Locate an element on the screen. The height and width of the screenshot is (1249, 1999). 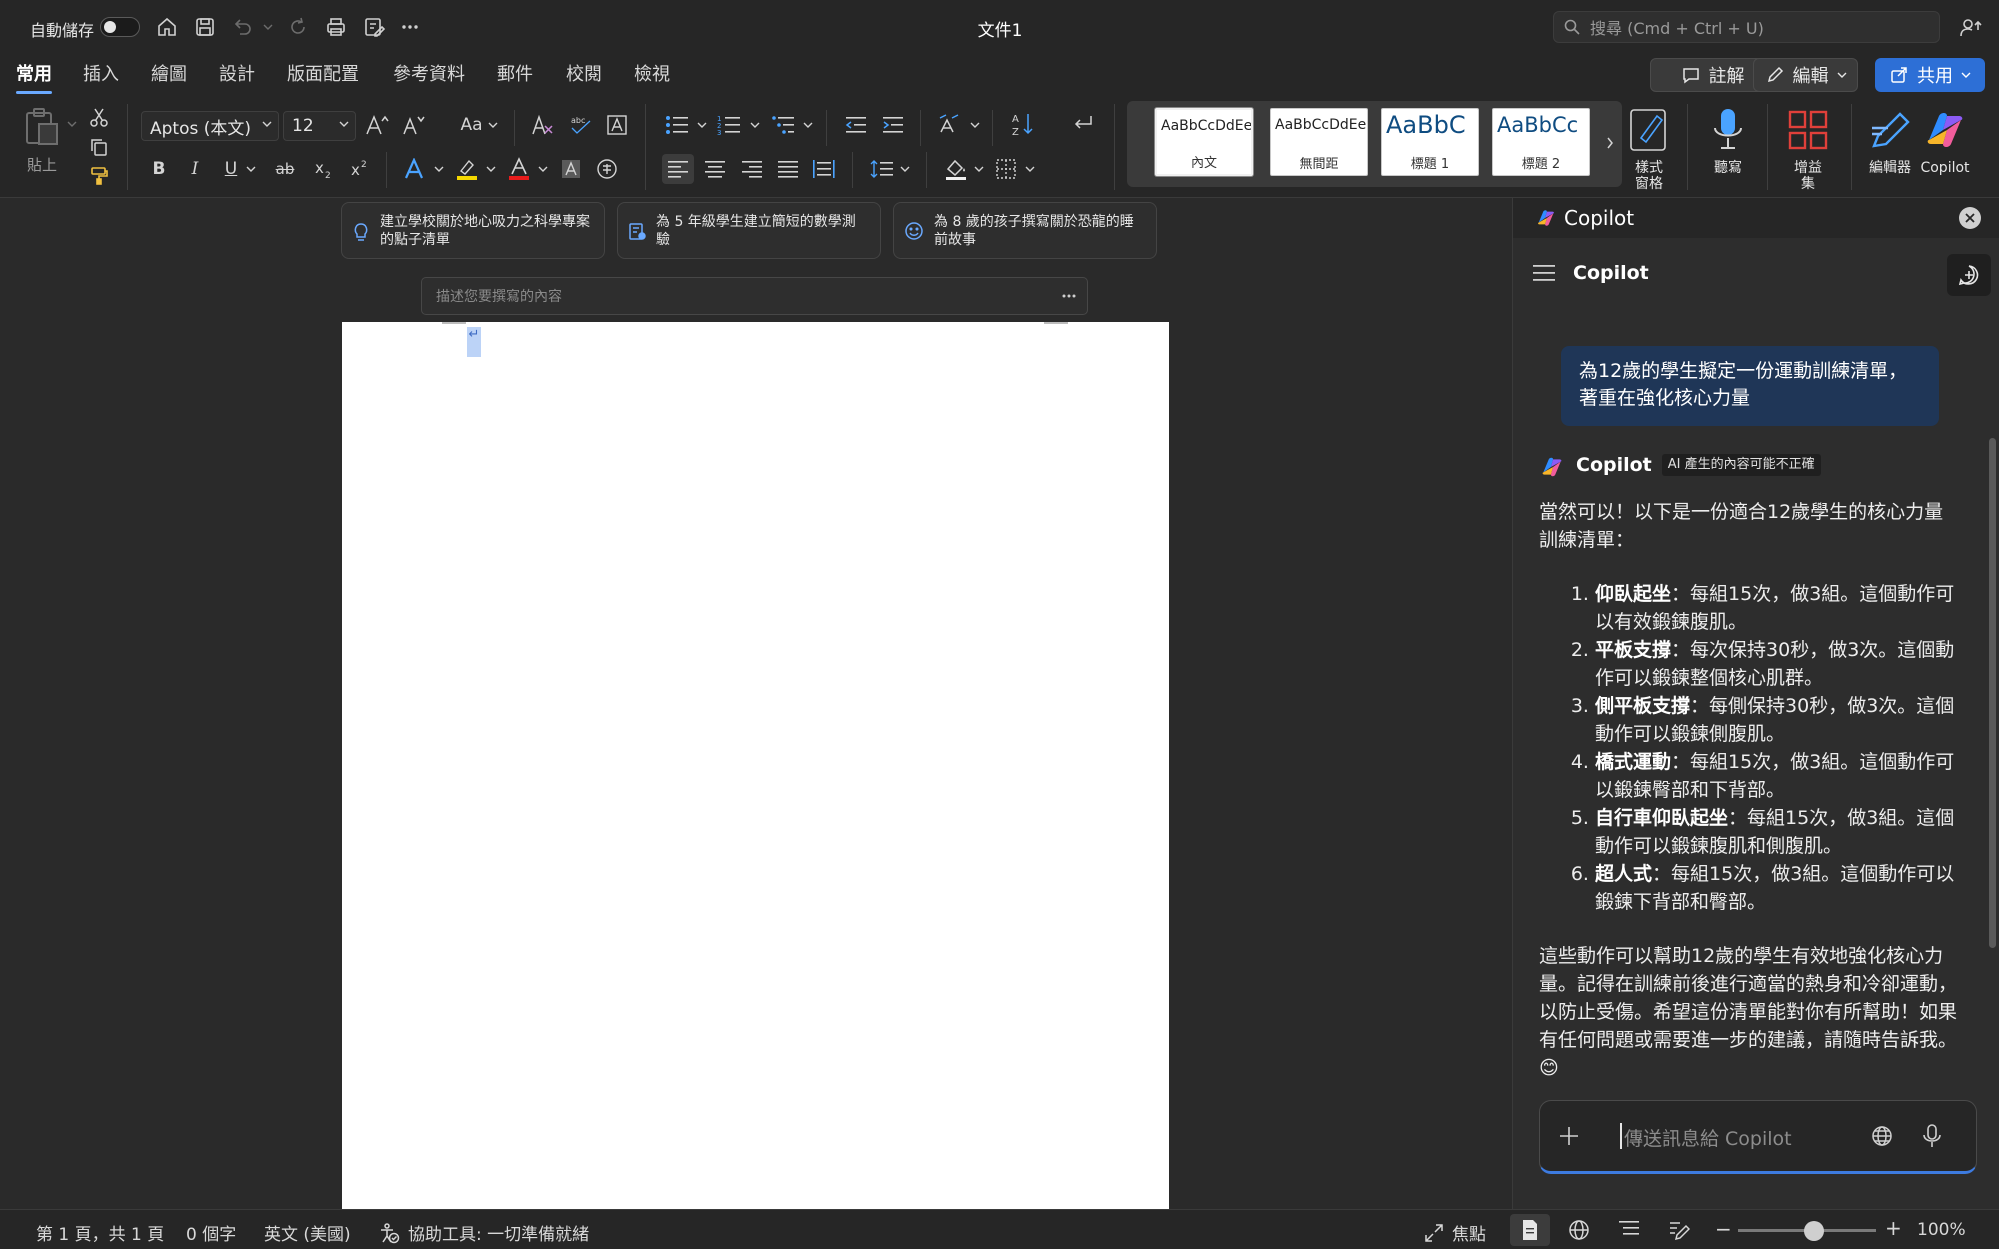
distributed-icon is located at coordinates (824, 169).